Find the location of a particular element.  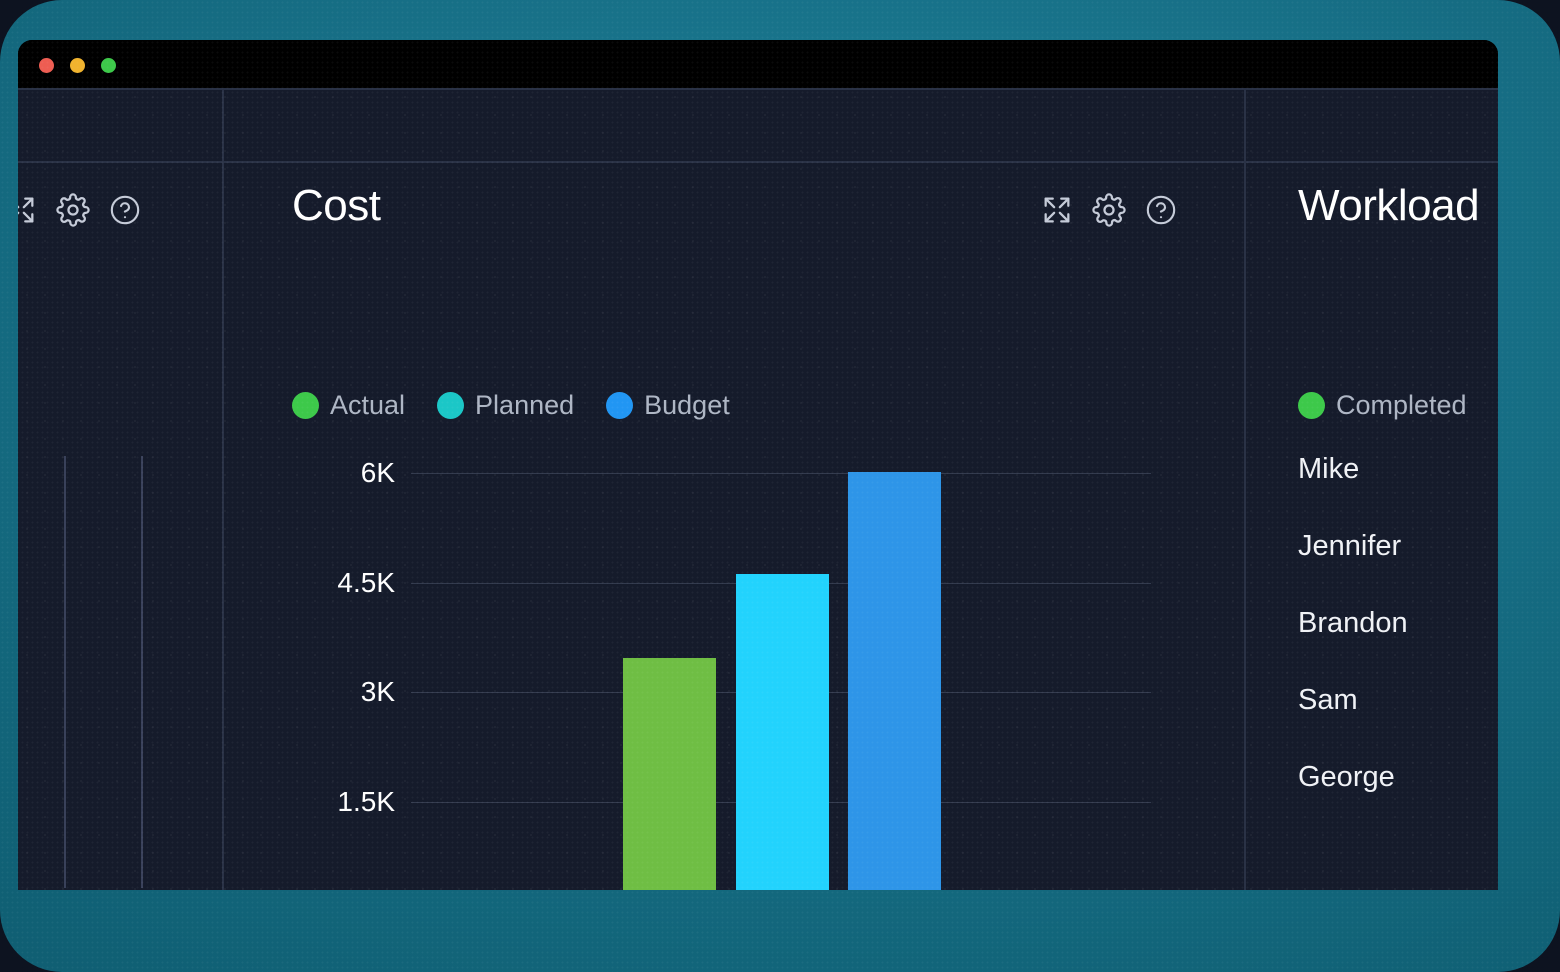

legend-item: Completed is located at coordinates (1382, 405).